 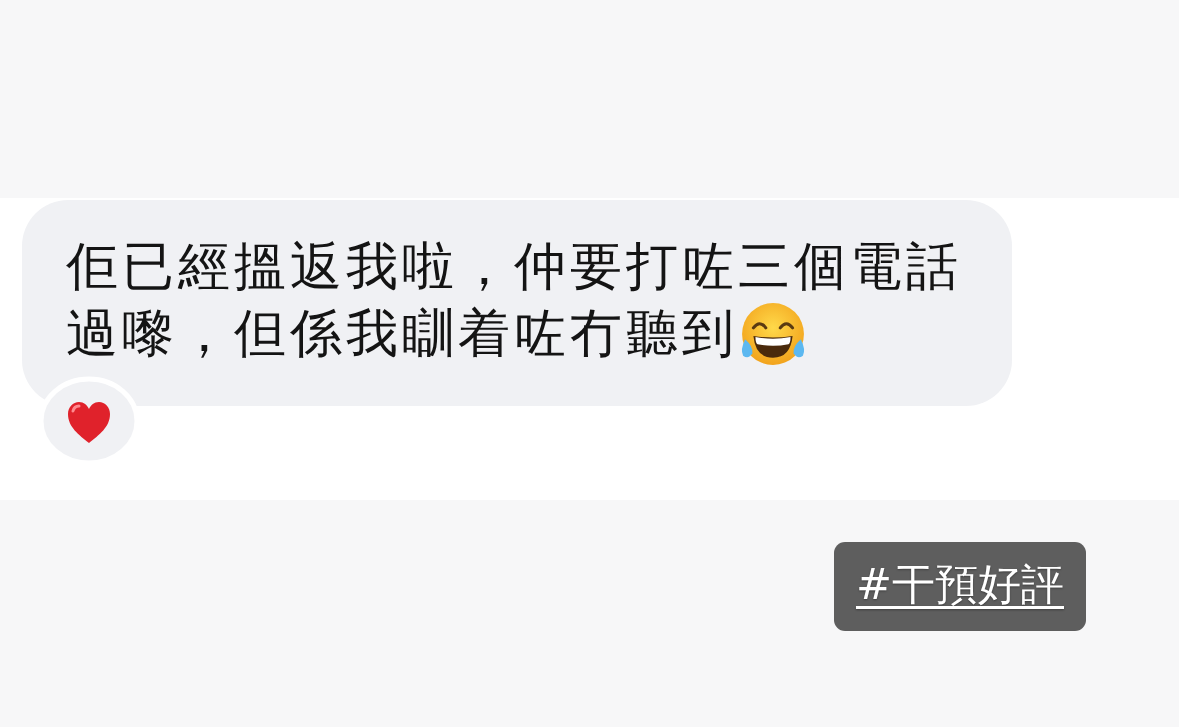 What do you see at coordinates (402, 333) in the screenshot?
I see `message-text: 過嚟，但係我瞓着咗冇聽到` at bounding box center [402, 333].